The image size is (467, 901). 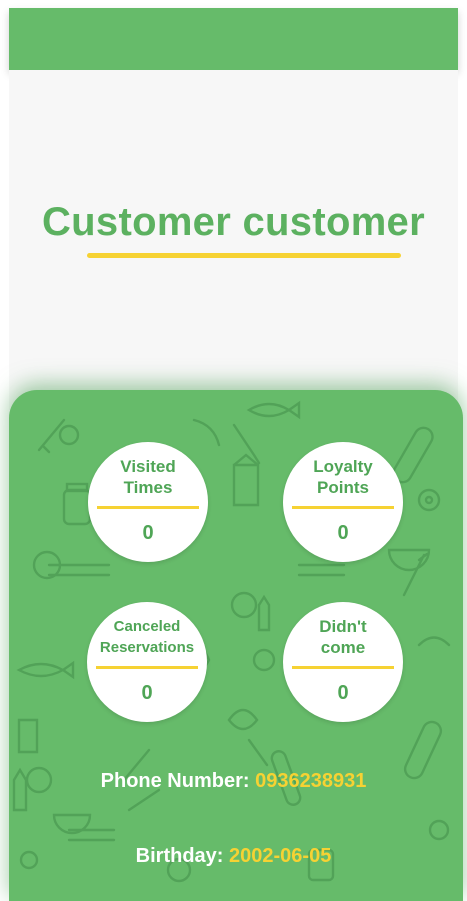 What do you see at coordinates (147, 637) in the screenshot?
I see `stat-label: Canceled Reservations` at bounding box center [147, 637].